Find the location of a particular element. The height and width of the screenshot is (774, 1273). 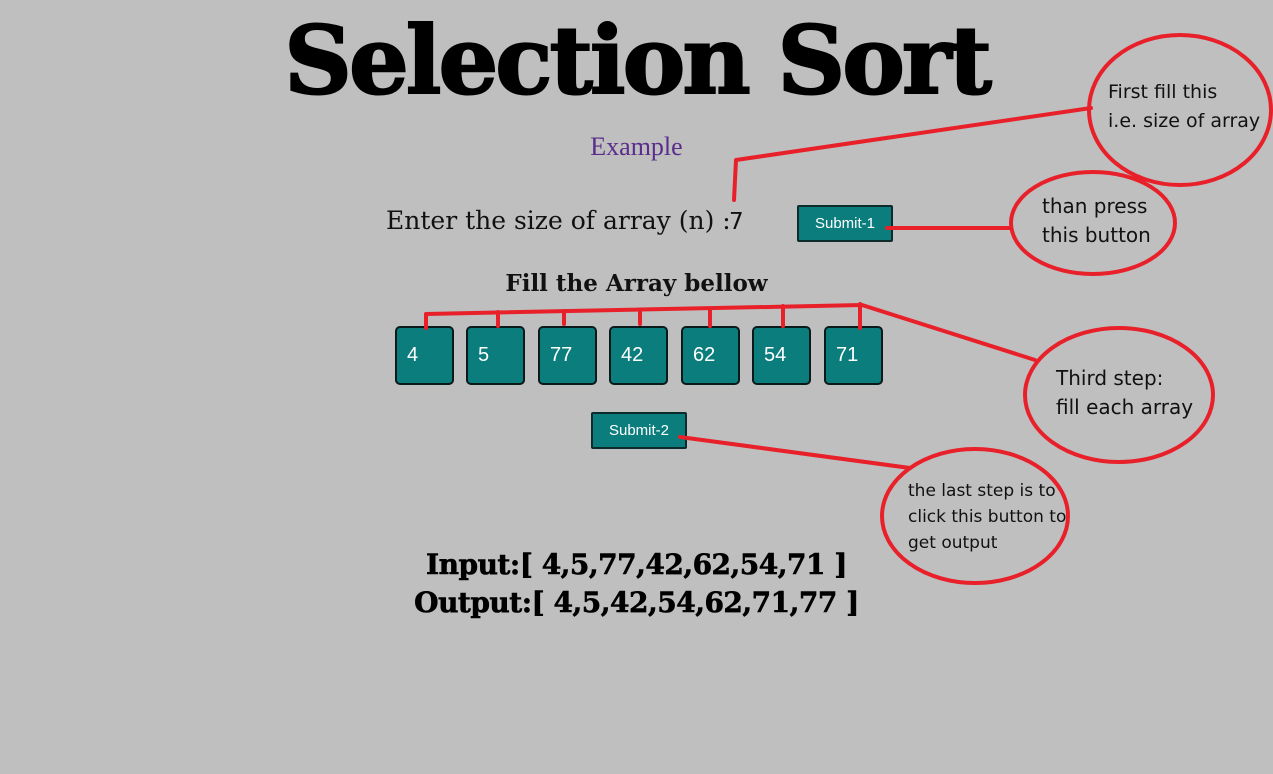

annotation-note-2: than press this button is located at coordinates (1096, 220).